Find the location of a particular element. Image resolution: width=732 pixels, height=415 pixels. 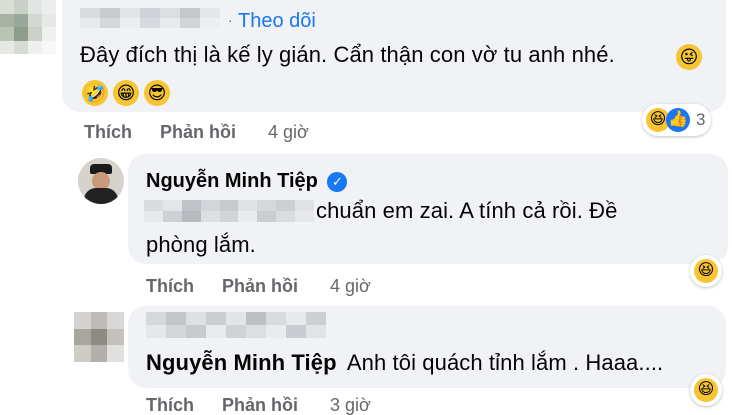

replier-avatar-blurred is located at coordinates (99, 337).